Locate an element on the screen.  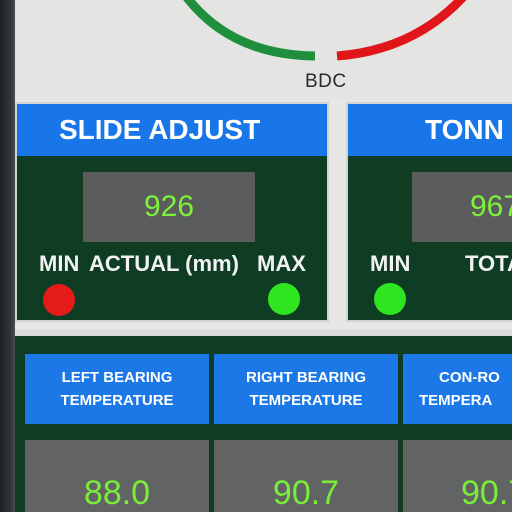
conrod-temp-header: CON-RO TEMPERA is located at coordinates (457, 389).